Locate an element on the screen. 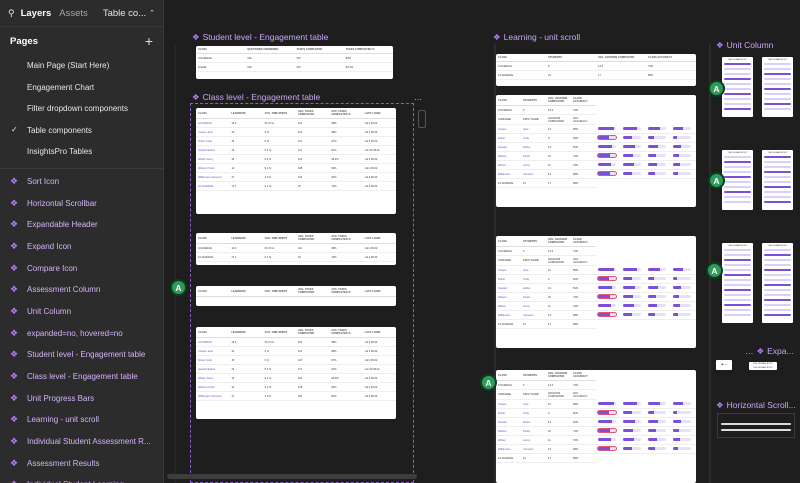 This screenshot has width=800, height=483. frame-title-unit-column: ❖ Unit Column is located at coordinates (744, 45).